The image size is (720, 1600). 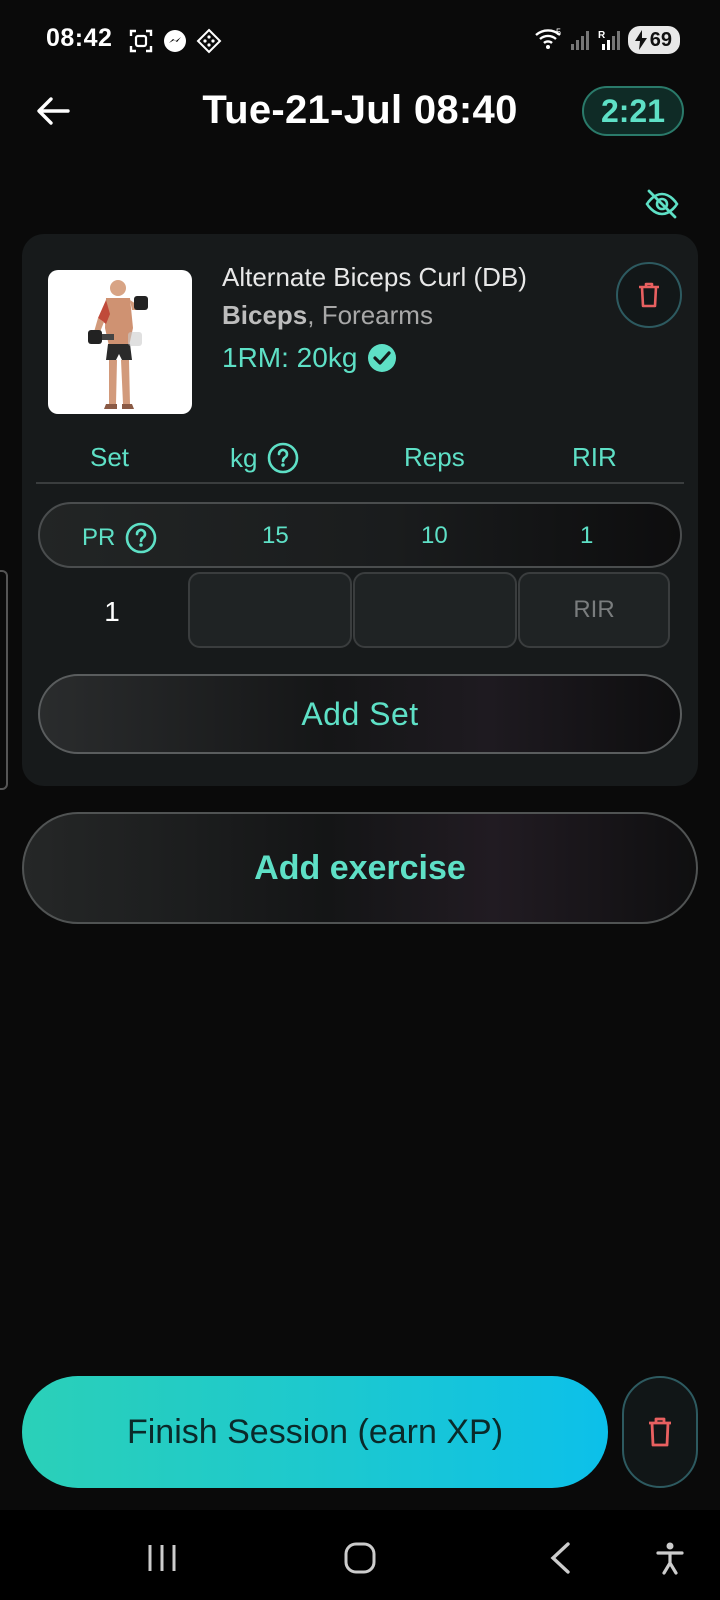 What do you see at coordinates (264, 458) in the screenshot?
I see `col-kg: kg` at bounding box center [264, 458].